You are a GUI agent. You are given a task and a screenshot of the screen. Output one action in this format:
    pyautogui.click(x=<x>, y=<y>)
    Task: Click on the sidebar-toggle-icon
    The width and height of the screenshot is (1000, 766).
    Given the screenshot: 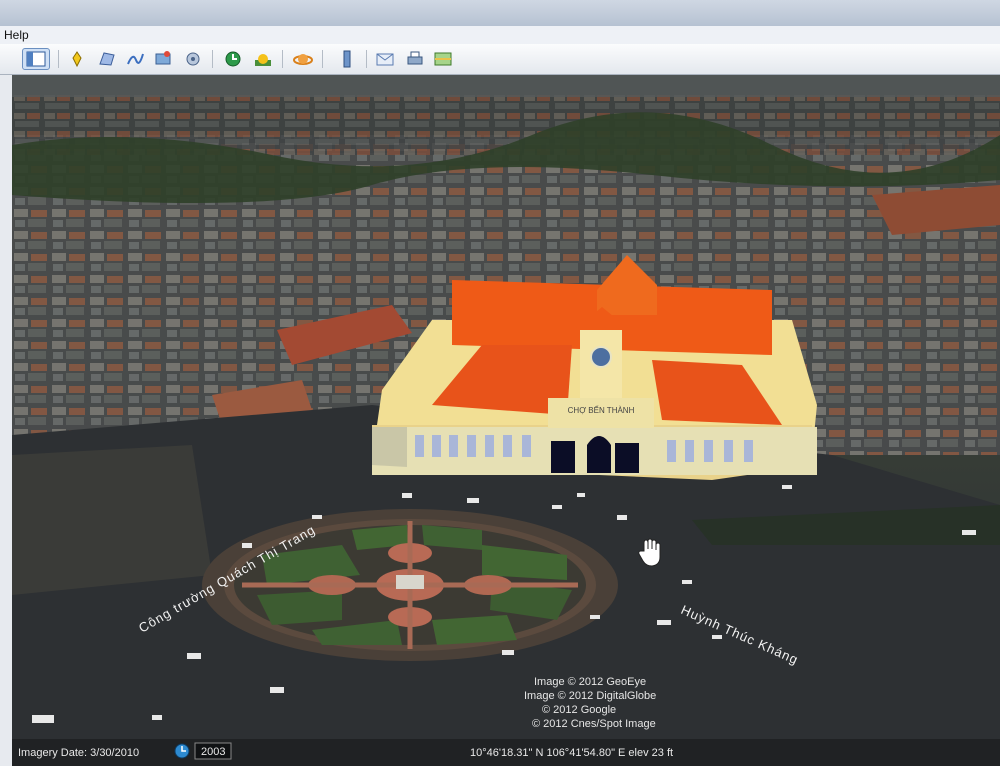 What is the action you would take?
    pyautogui.click(x=36, y=59)
    